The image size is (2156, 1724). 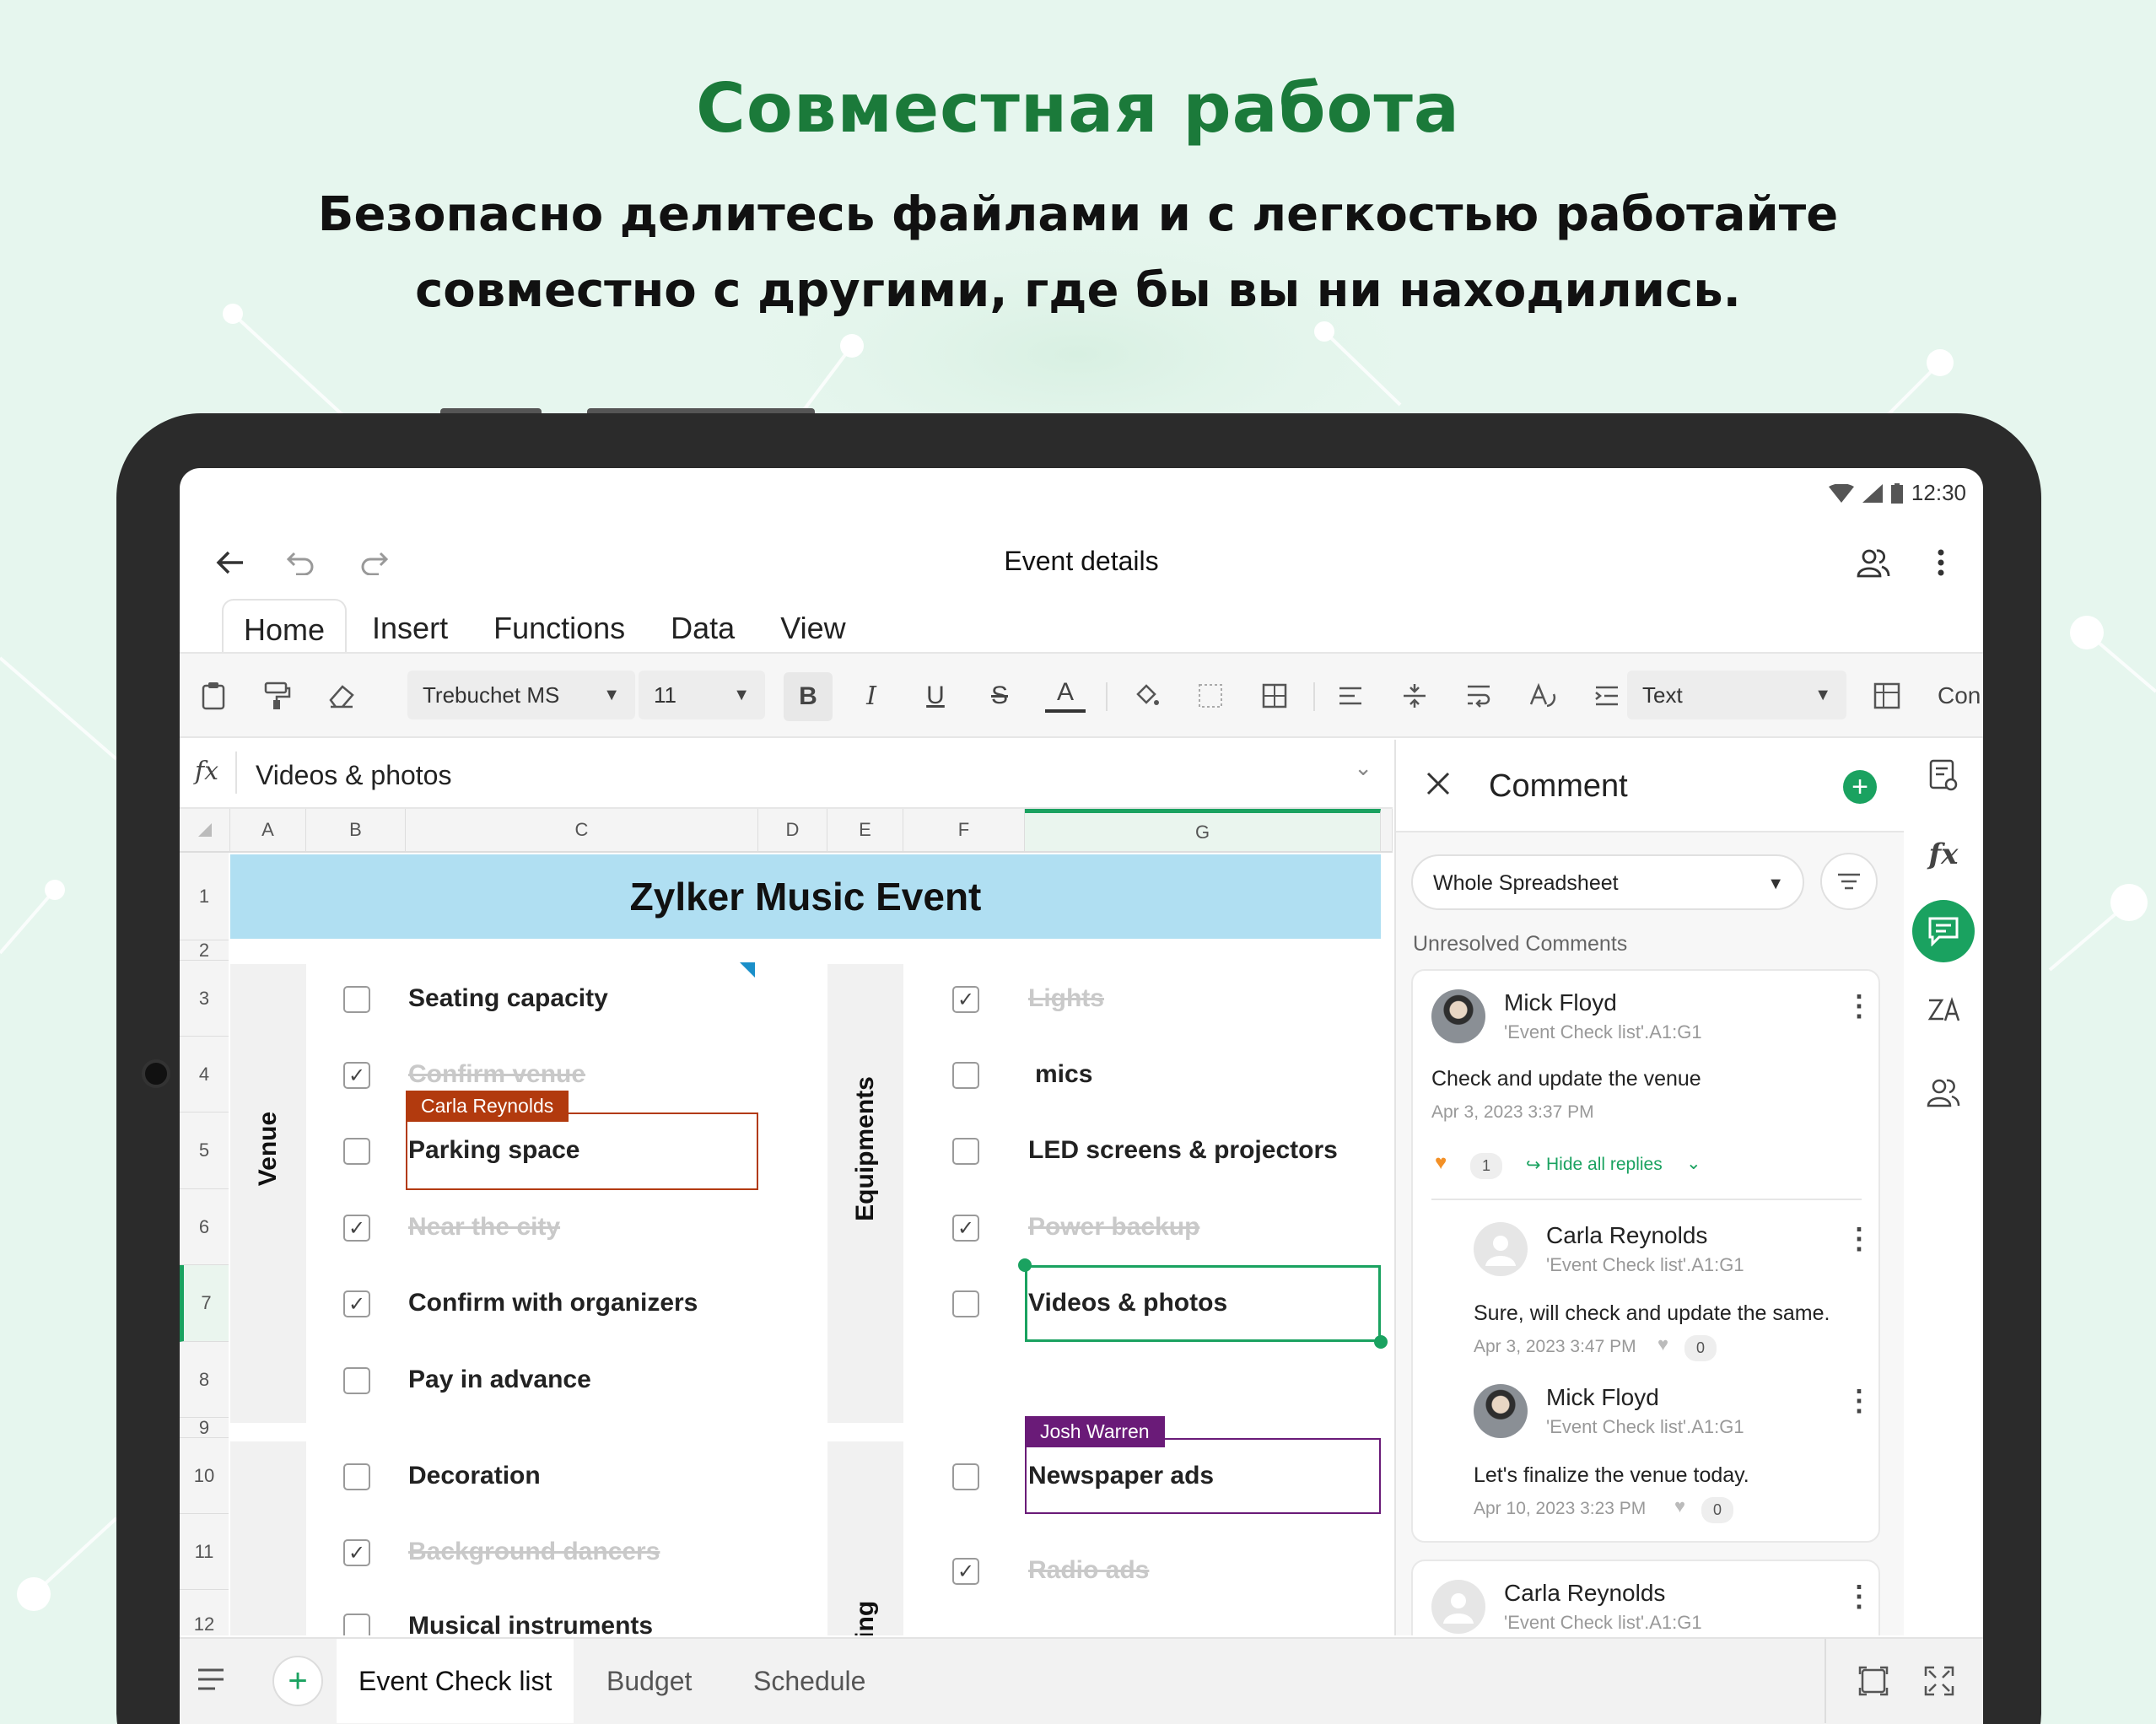 I want to click on checklist-item: Decoration, so click(x=474, y=1476).